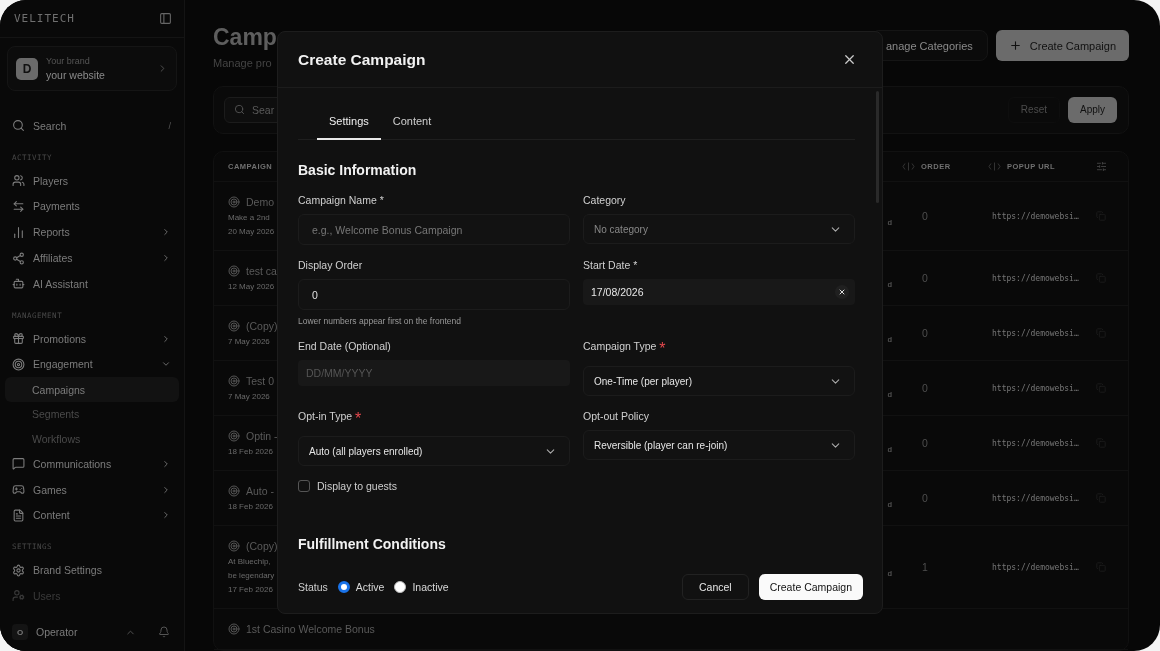 This screenshot has height=651, width=1160. I want to click on robot-icon, so click(18, 284).